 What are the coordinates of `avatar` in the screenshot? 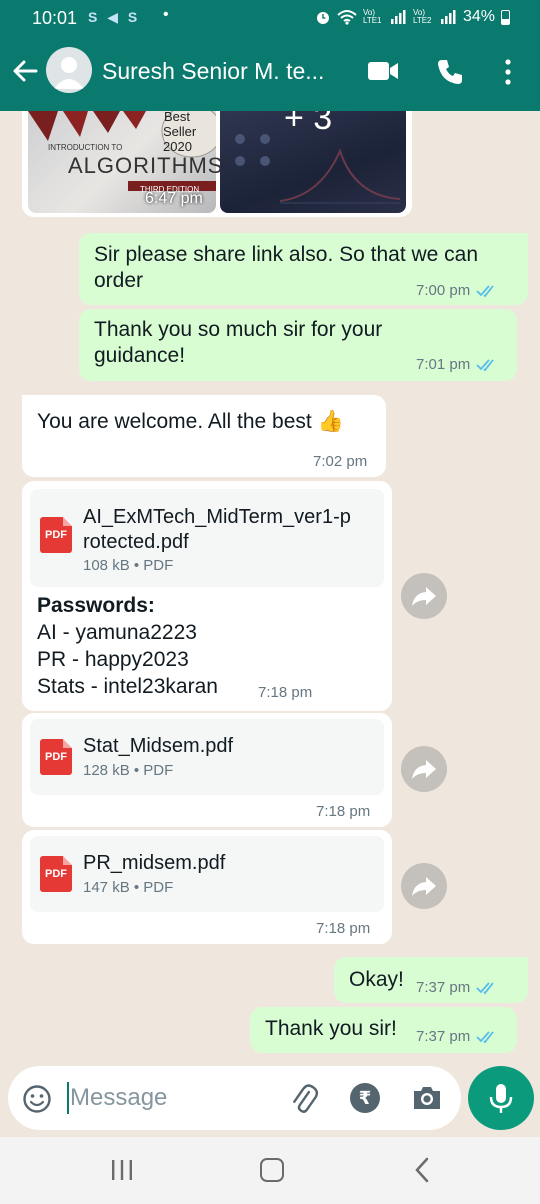 It's located at (69, 70).